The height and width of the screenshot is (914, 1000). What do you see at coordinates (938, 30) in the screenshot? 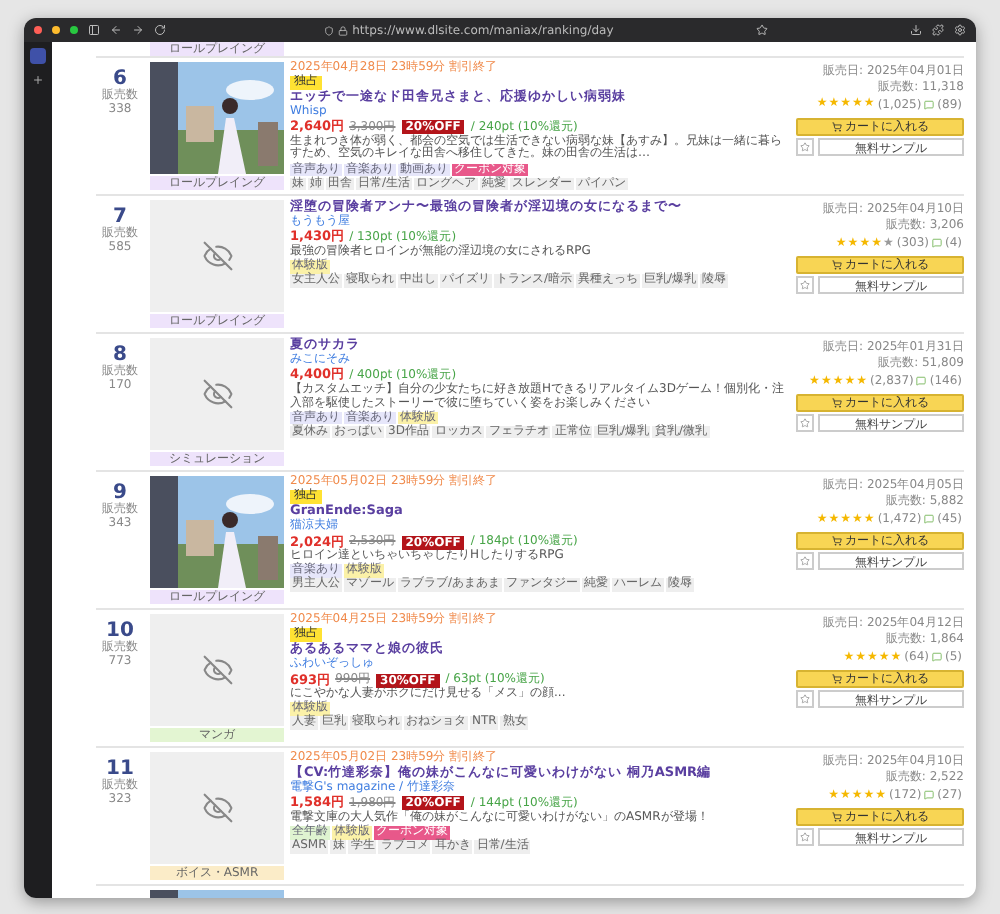
I see `extensions-icon` at bounding box center [938, 30].